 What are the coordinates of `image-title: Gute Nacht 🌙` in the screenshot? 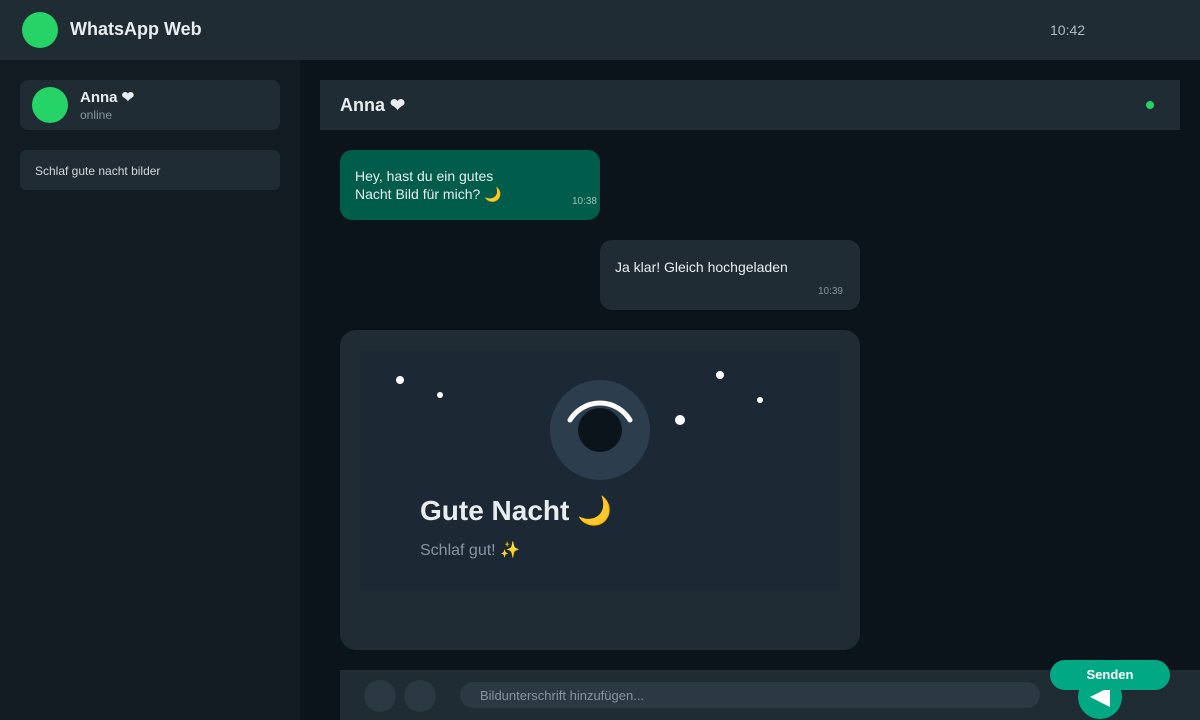 It's located at (516, 510).